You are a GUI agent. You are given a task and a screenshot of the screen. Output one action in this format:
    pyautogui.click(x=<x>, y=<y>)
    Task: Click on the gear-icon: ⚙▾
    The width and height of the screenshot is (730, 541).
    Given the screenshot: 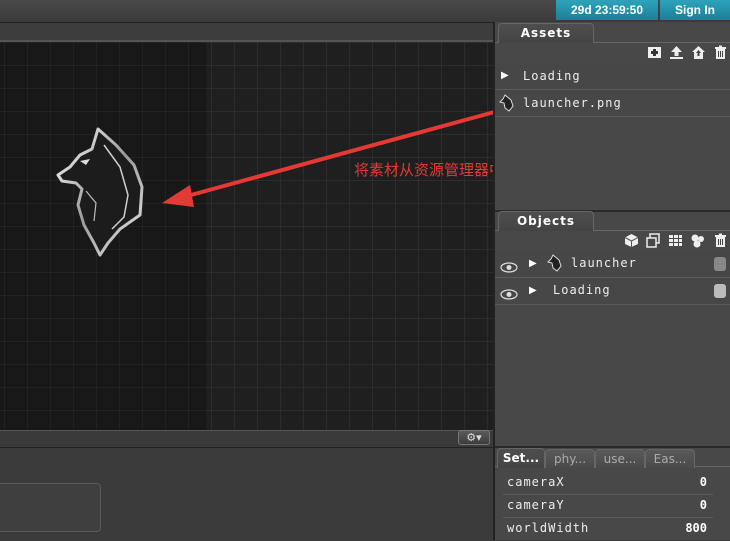 What is the action you would take?
    pyautogui.click(x=474, y=437)
    